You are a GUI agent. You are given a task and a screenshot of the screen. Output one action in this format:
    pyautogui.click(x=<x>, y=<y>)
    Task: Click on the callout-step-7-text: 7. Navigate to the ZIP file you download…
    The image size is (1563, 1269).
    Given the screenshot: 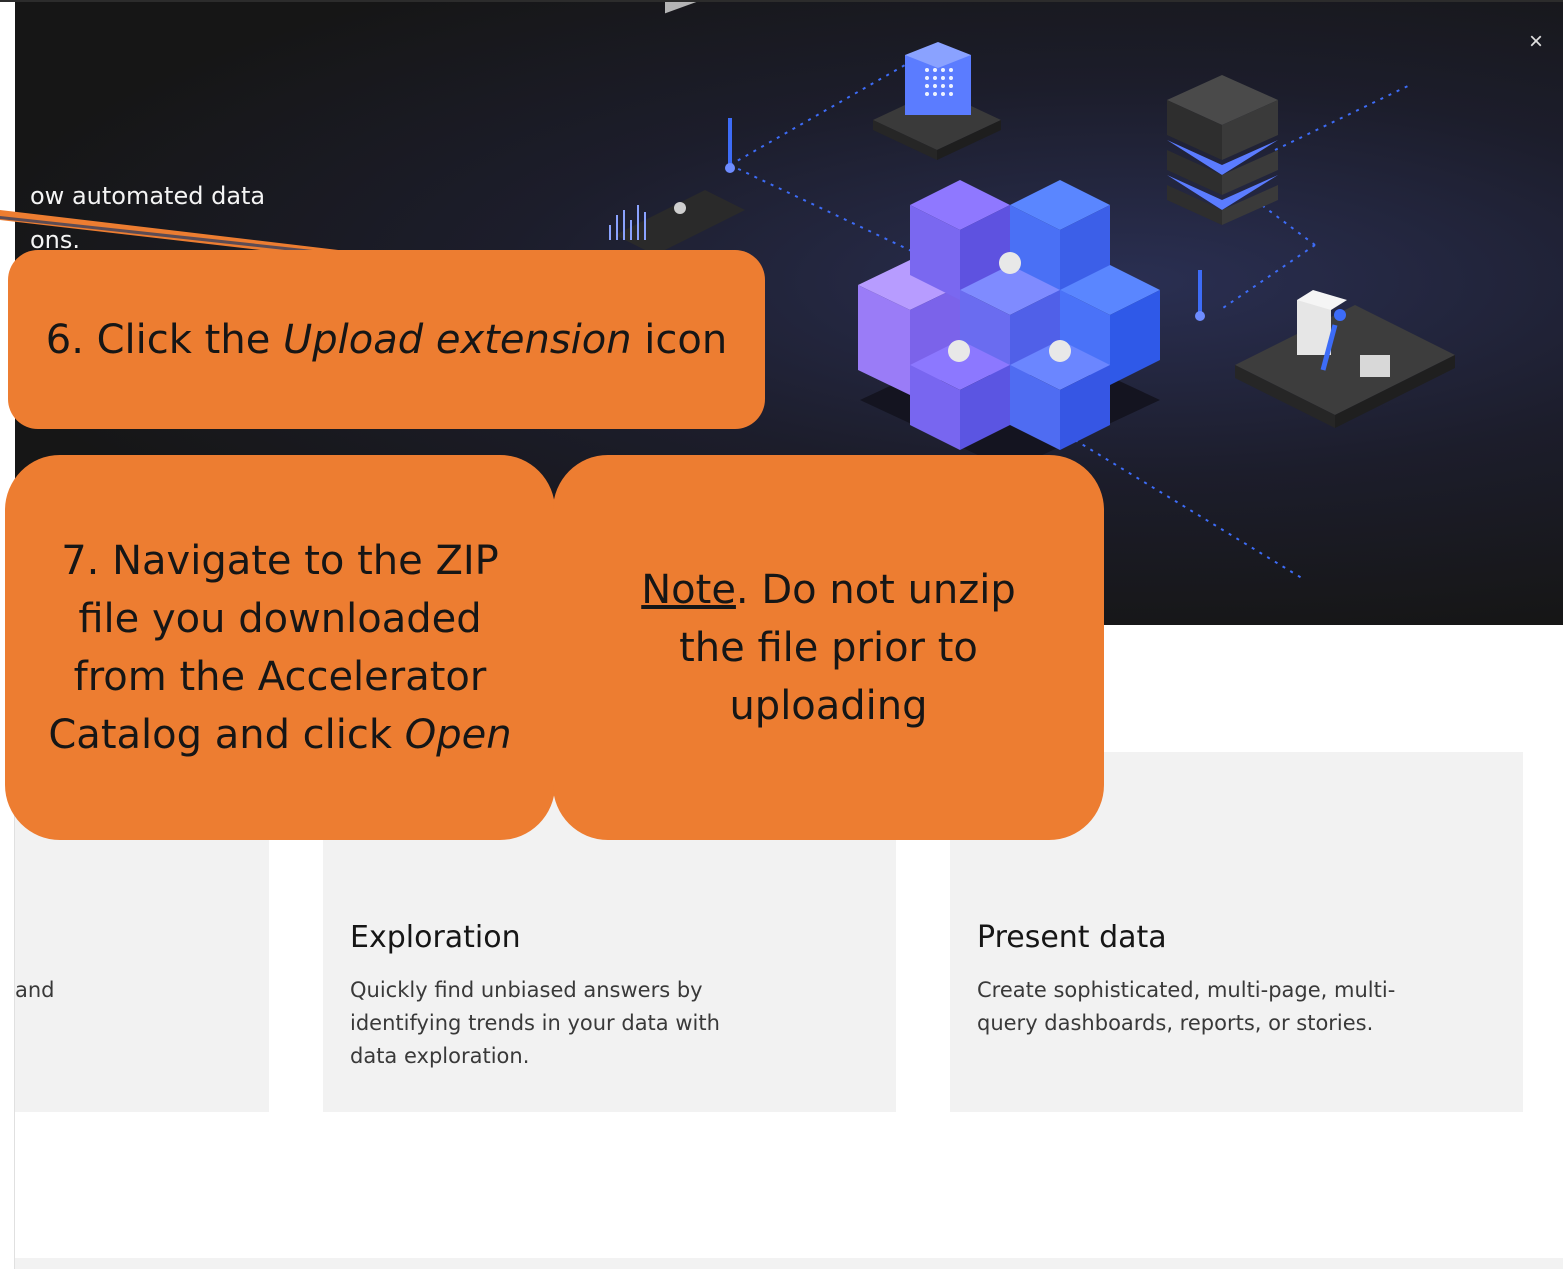 What is the action you would take?
    pyautogui.click(x=280, y=647)
    